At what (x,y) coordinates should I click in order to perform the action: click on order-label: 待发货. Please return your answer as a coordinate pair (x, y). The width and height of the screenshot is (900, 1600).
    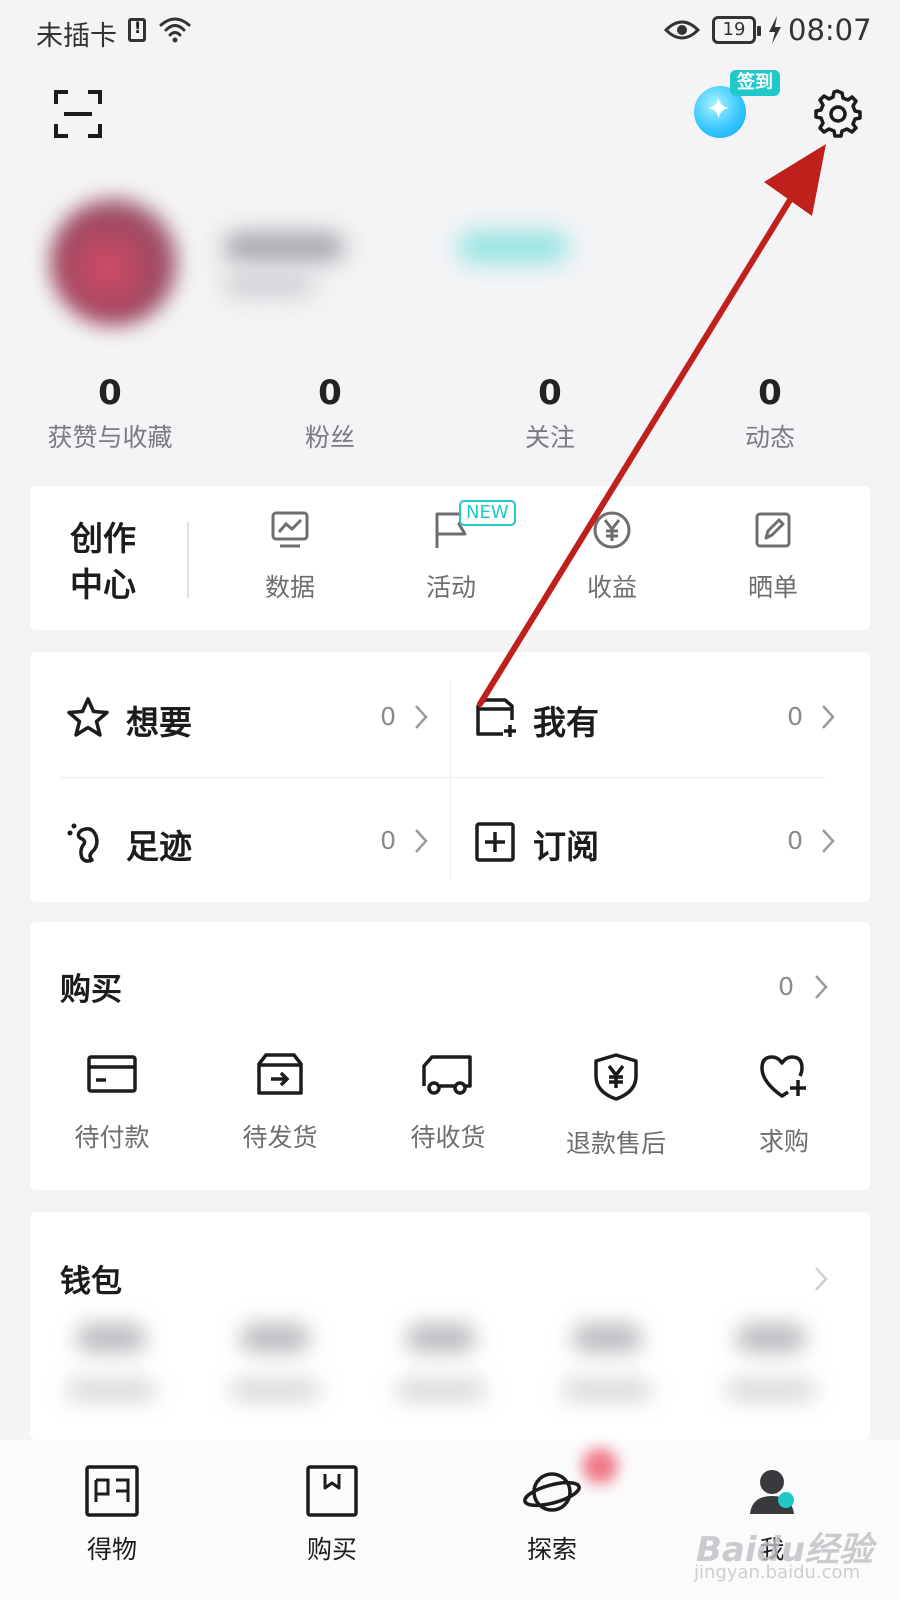
    Looking at the image, I should click on (280, 1137).